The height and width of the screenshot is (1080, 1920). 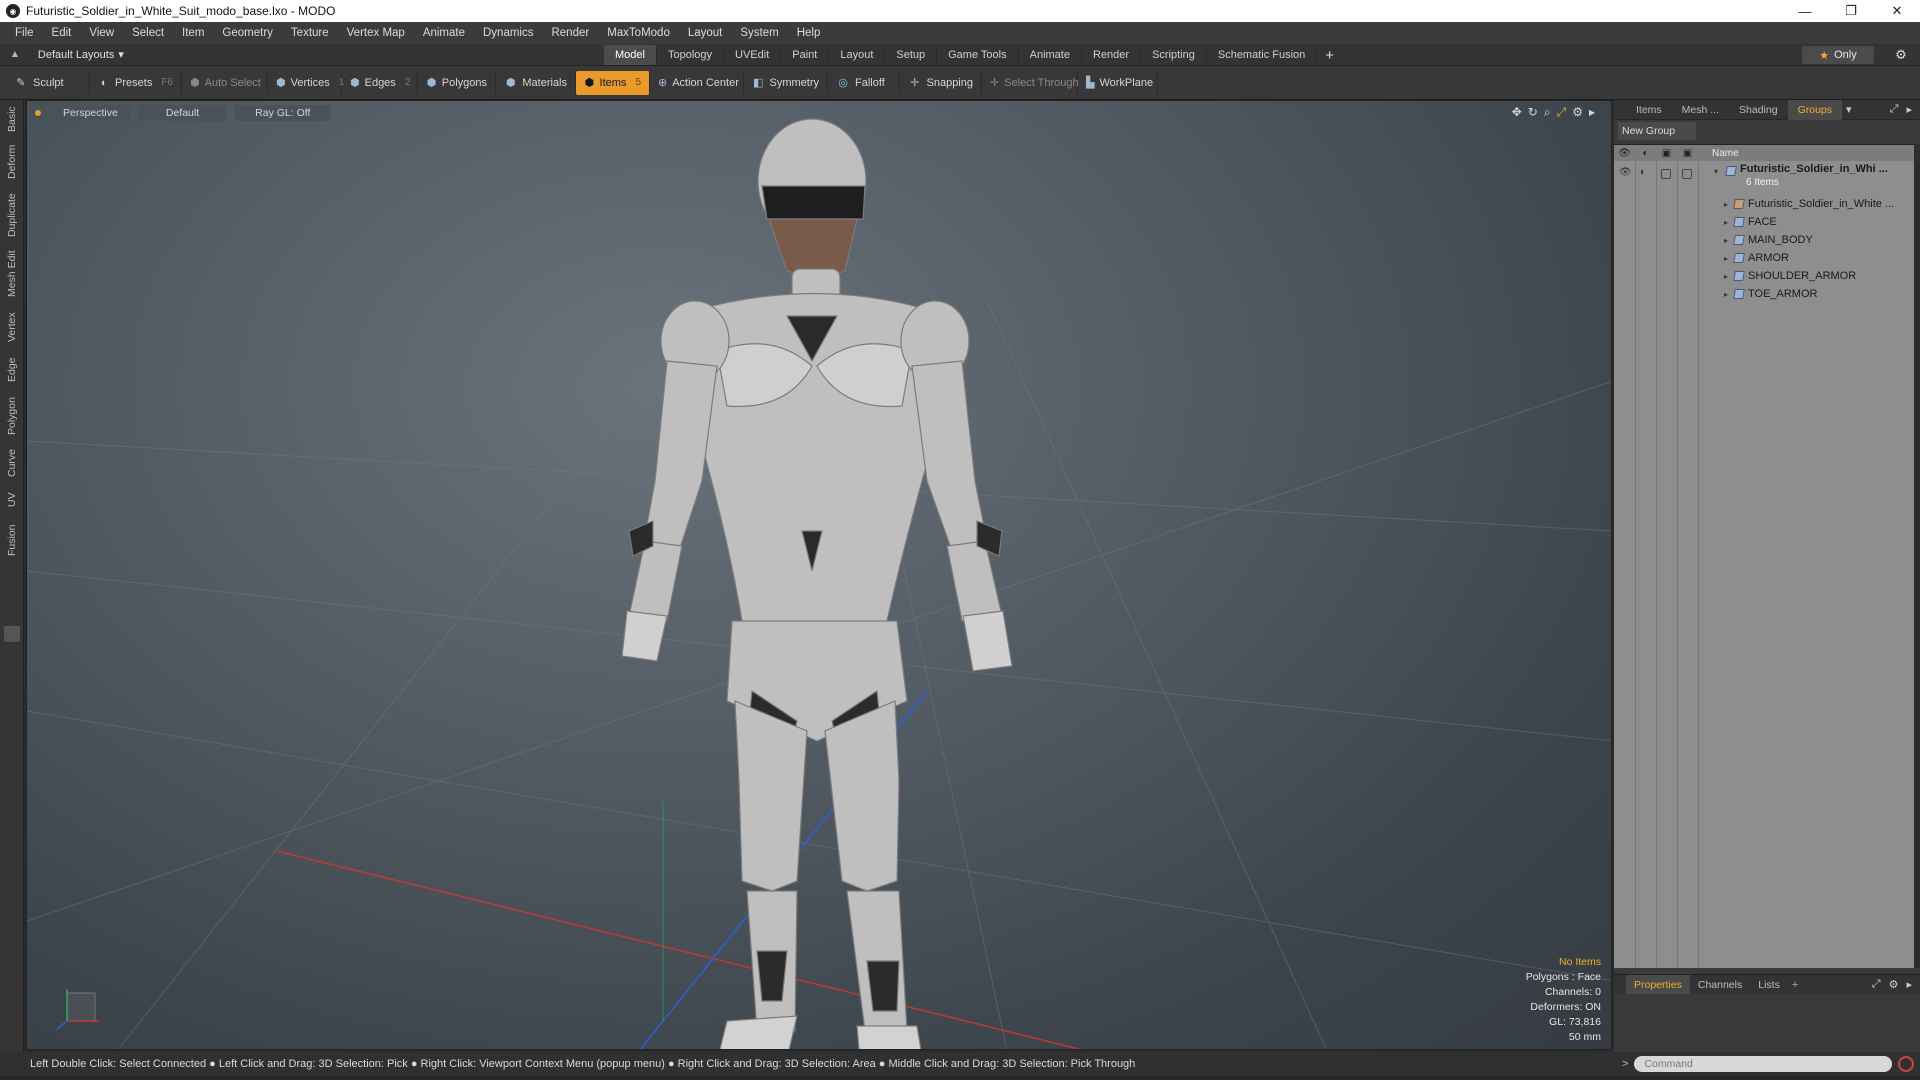 What do you see at coordinates (1517, 112) in the screenshot?
I see `pan-icon: ✥` at bounding box center [1517, 112].